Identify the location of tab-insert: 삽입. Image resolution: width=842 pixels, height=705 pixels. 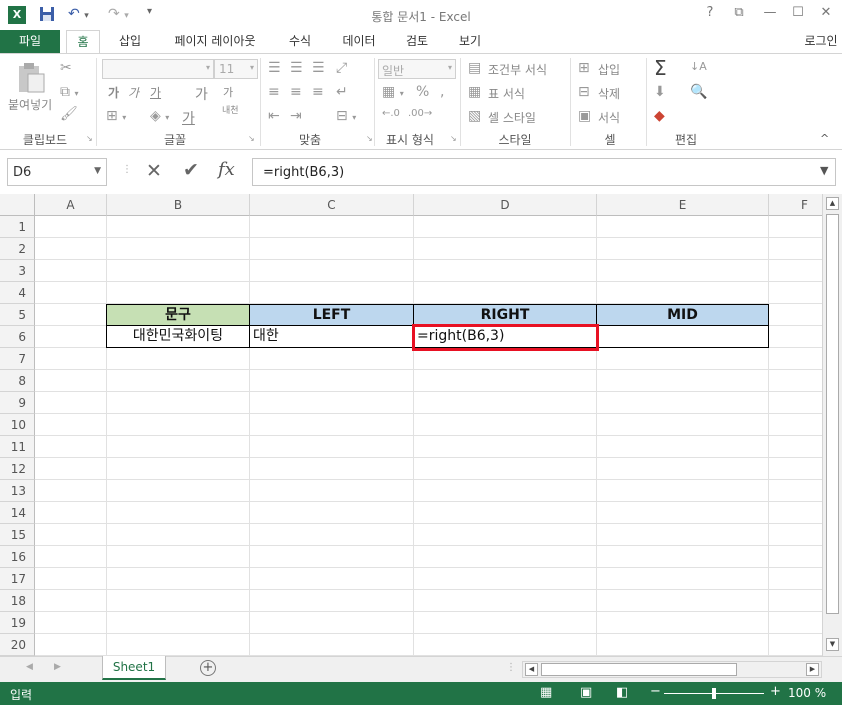
(130, 41).